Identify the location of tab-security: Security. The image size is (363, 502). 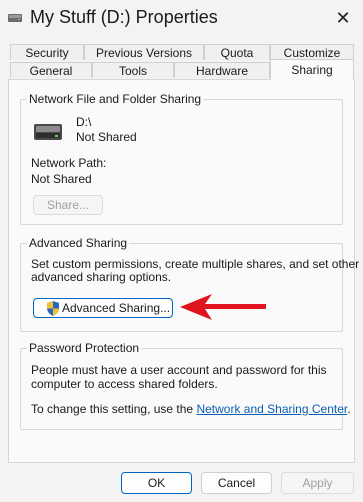
(47, 52).